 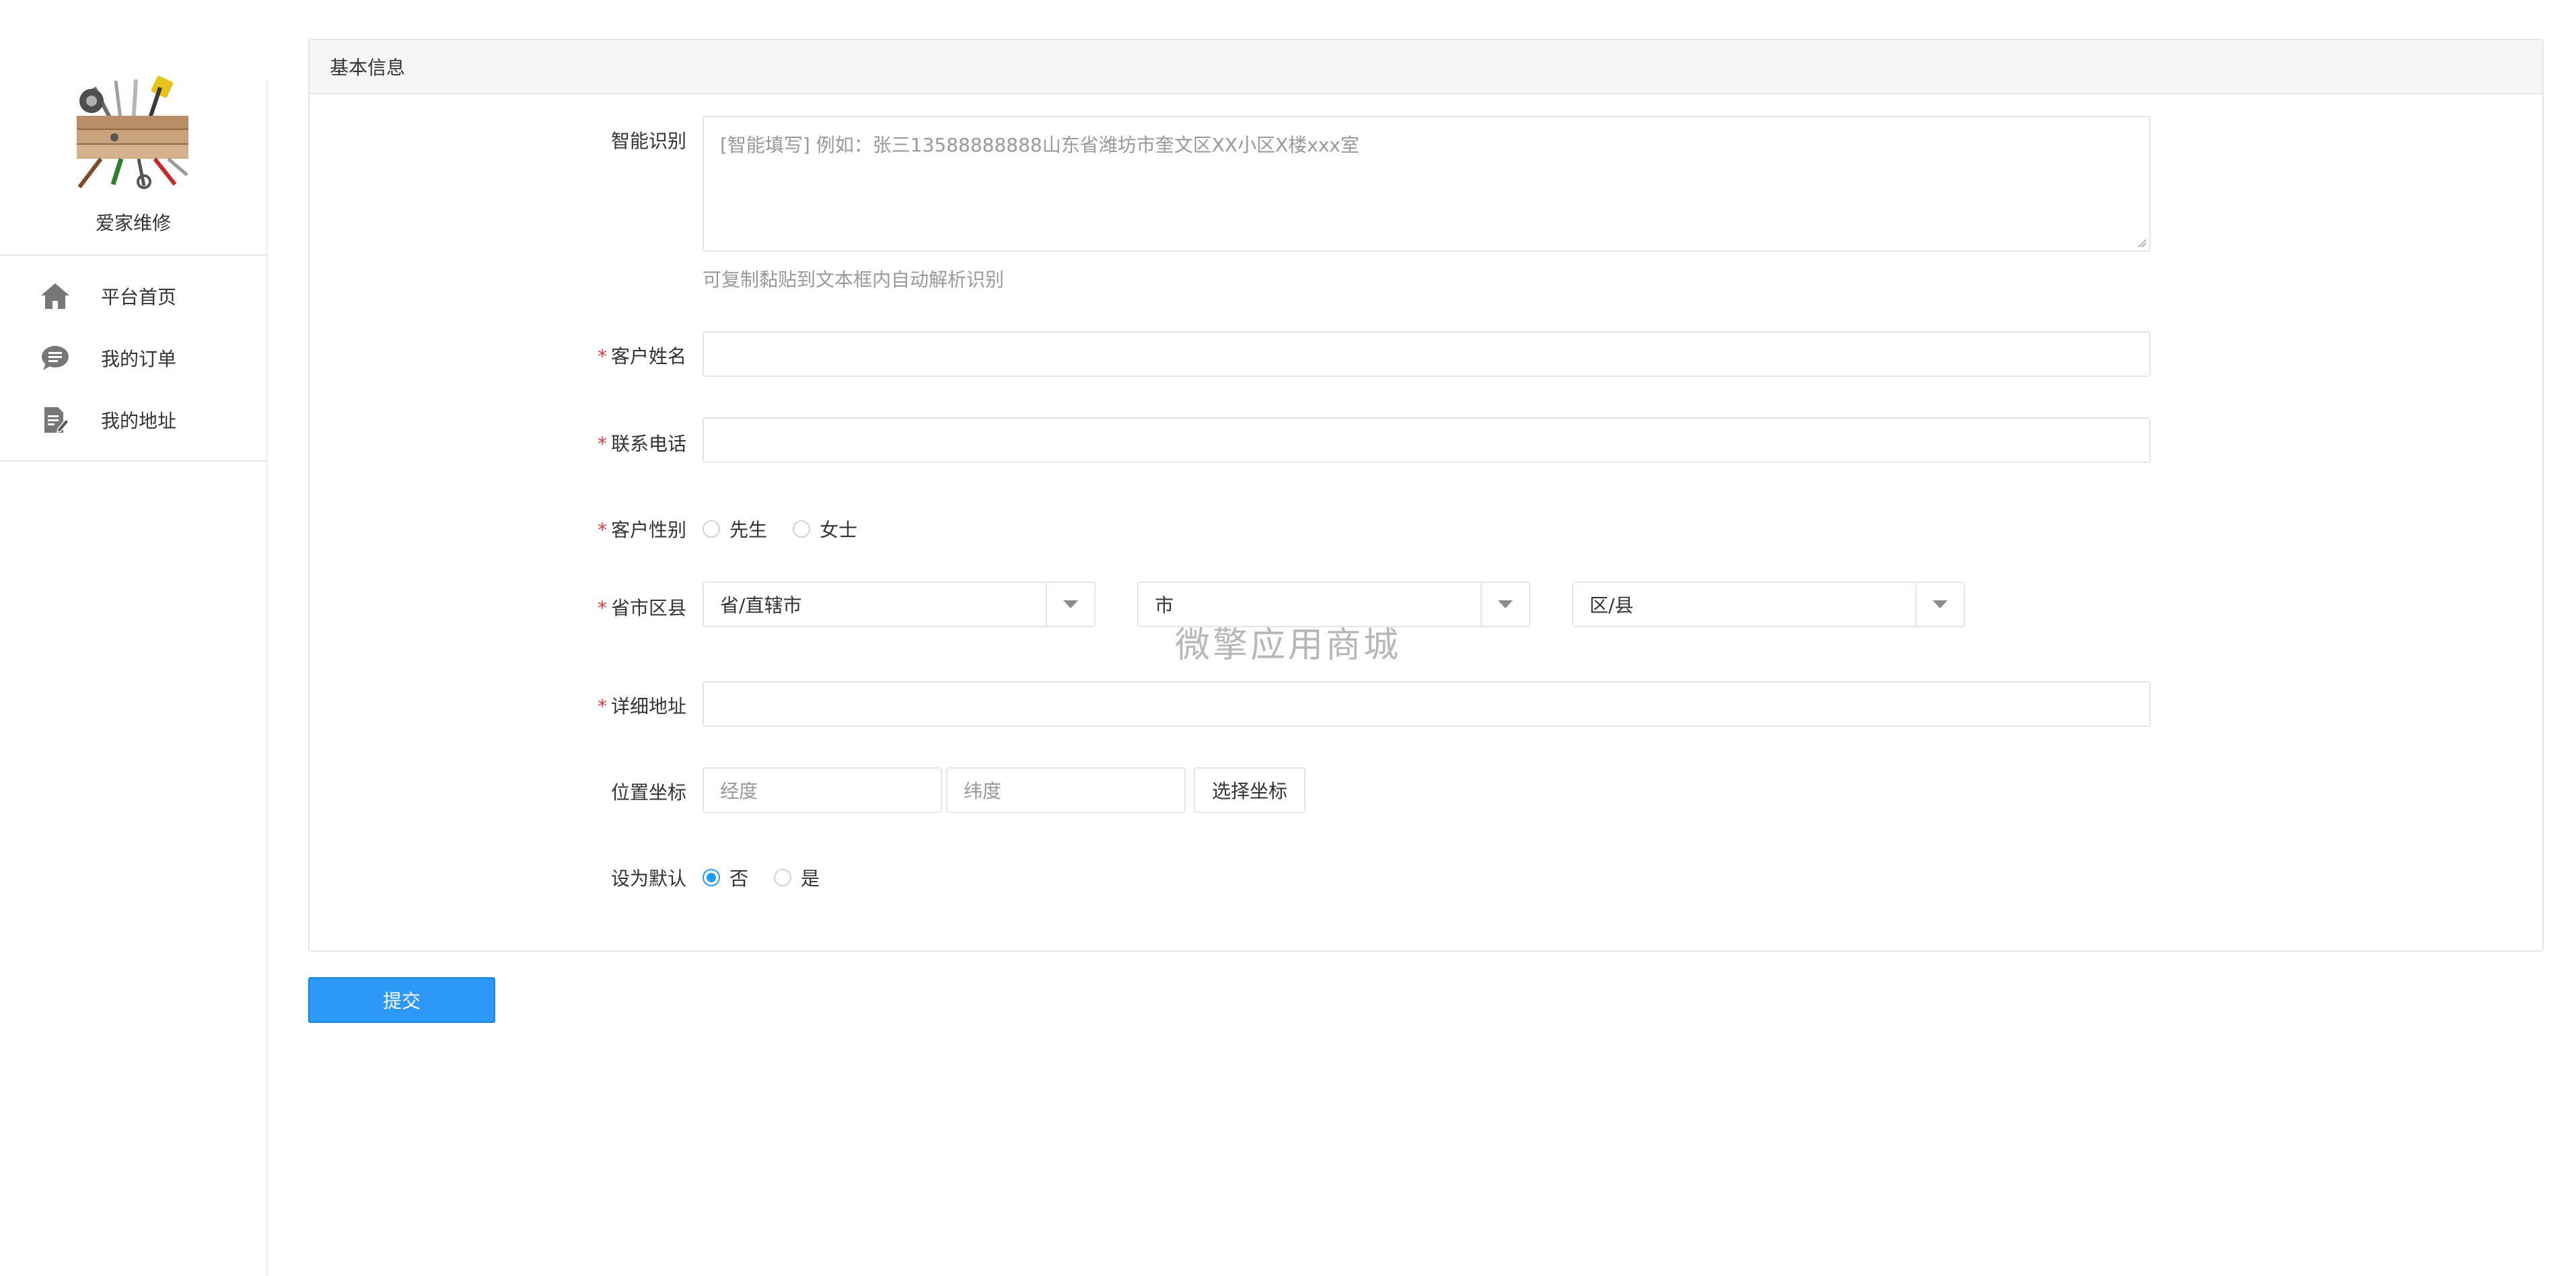 I want to click on gender-option-label: 先生, so click(x=748, y=530).